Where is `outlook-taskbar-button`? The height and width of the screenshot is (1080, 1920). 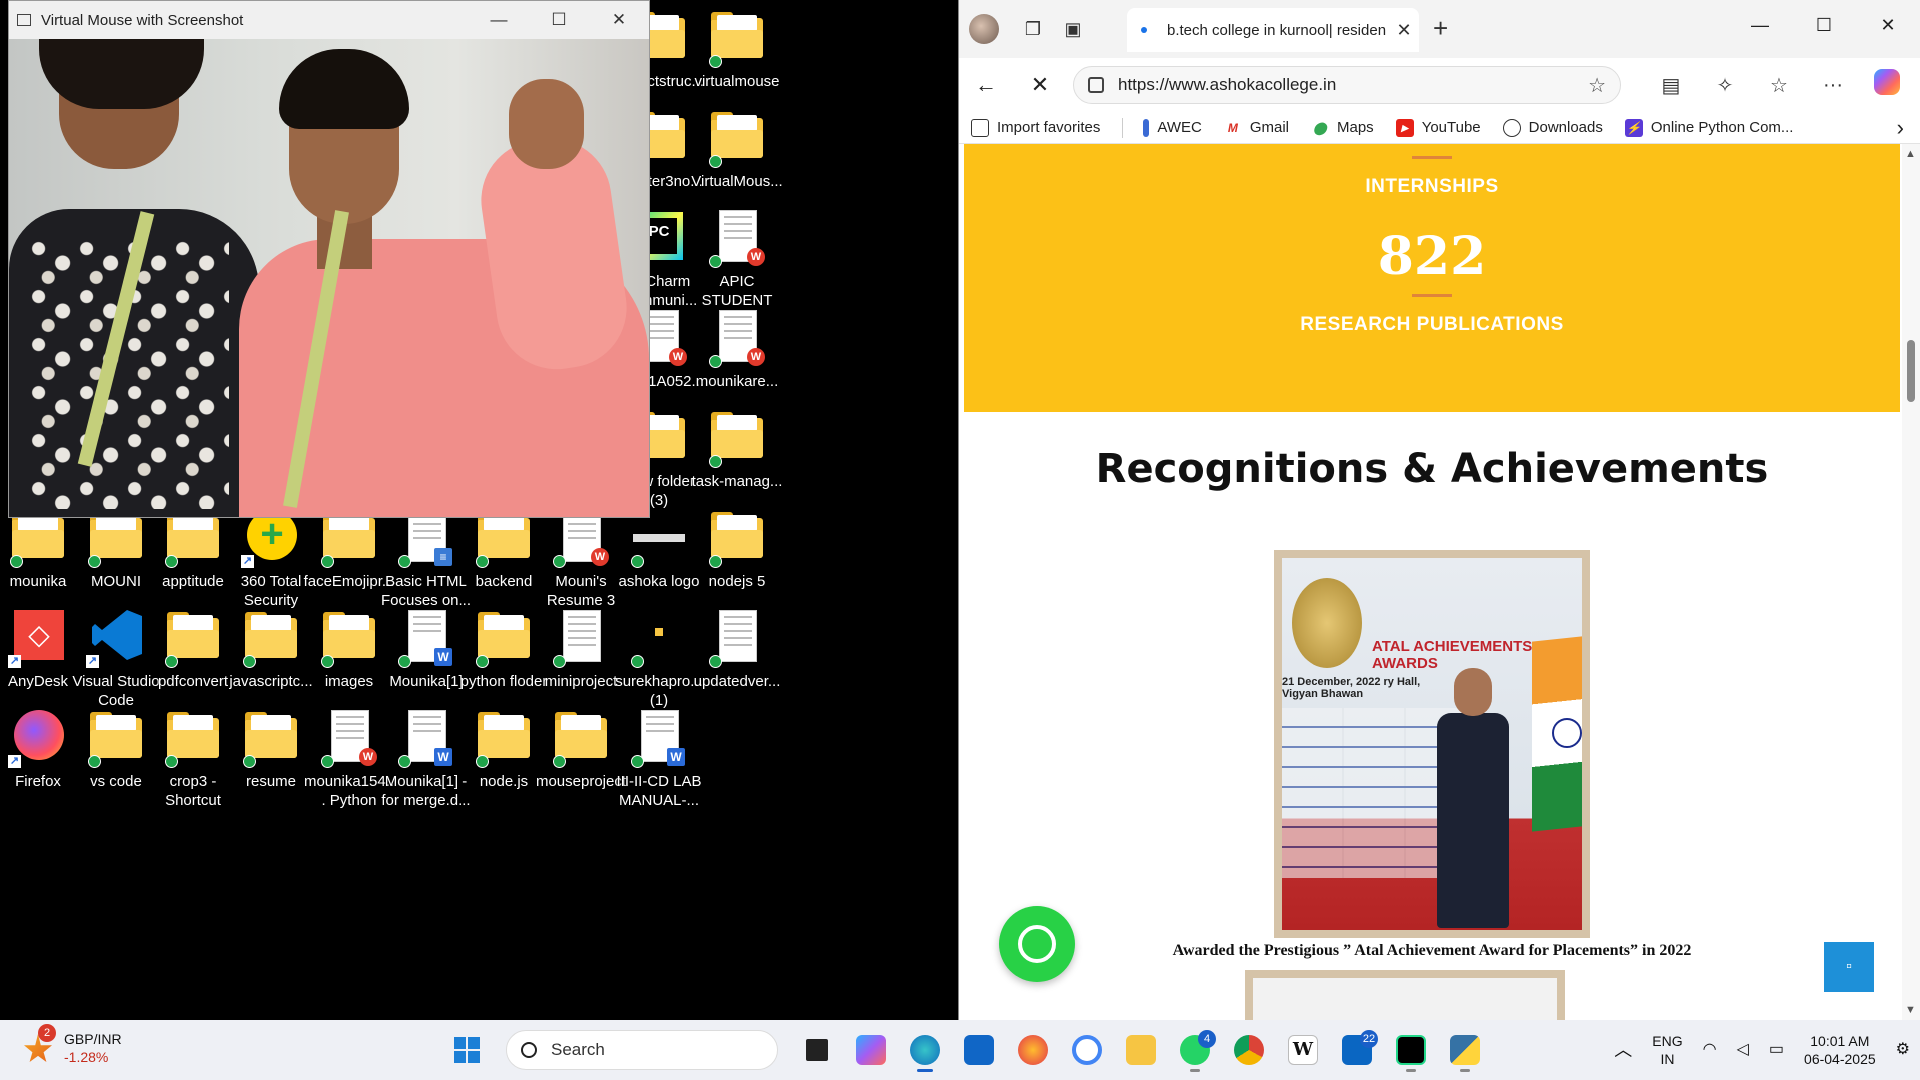
outlook-taskbar-button is located at coordinates (979, 1050).